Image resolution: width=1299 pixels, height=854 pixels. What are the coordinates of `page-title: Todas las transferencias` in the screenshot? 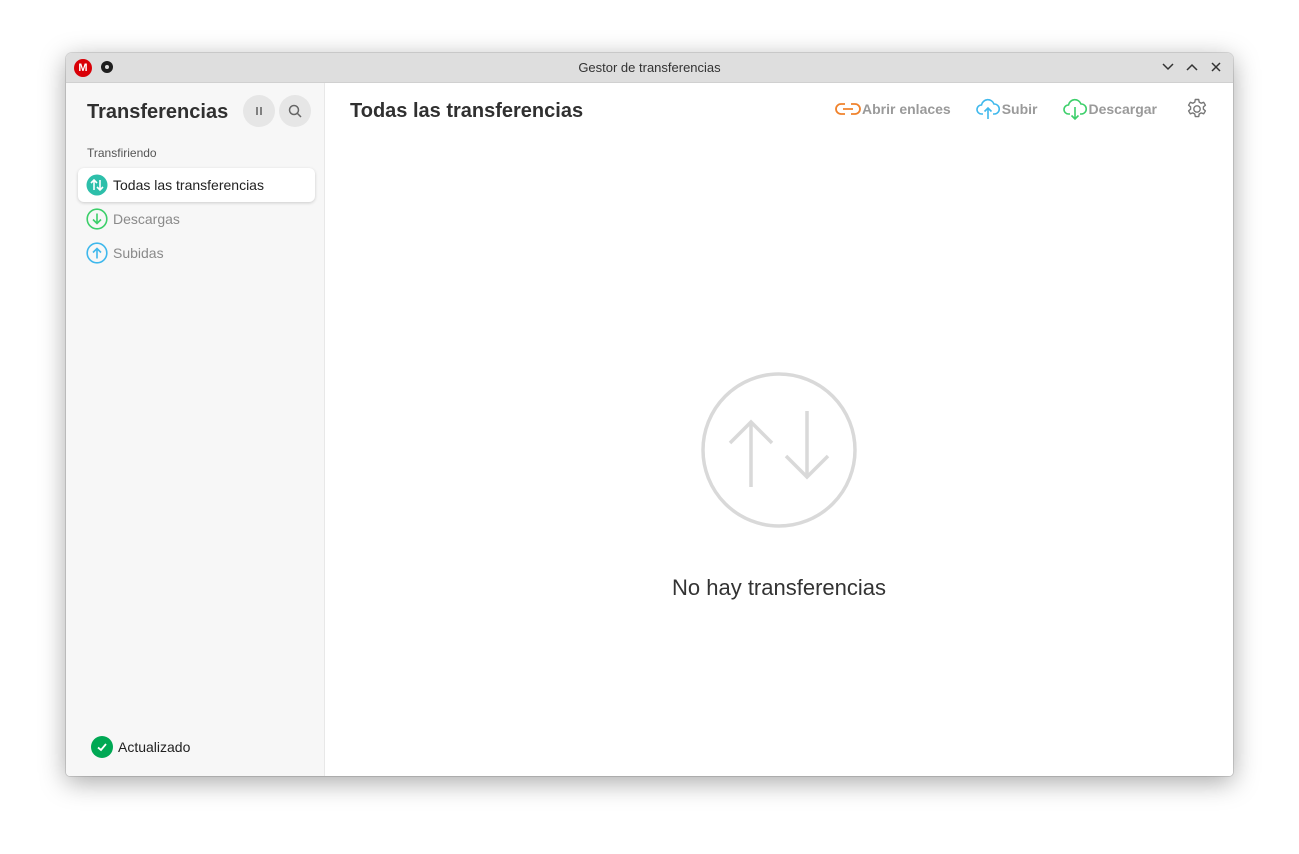 It's located at (467, 111).